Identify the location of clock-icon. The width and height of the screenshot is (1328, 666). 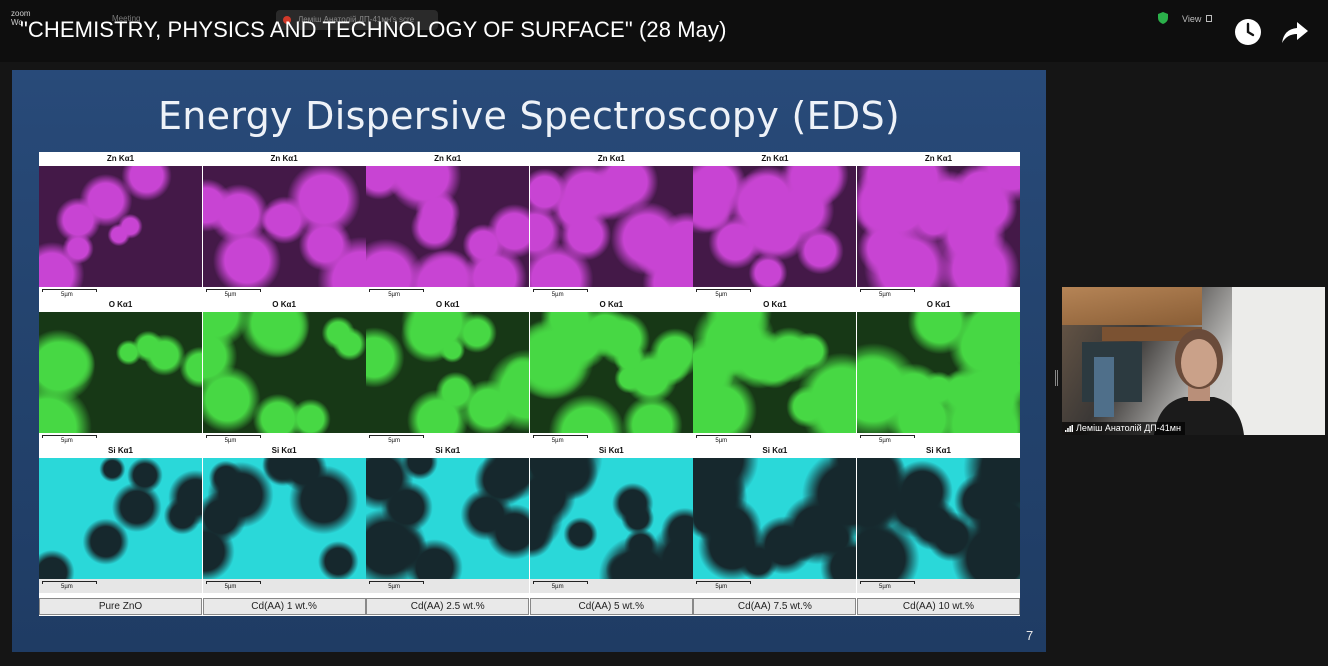
(1248, 32).